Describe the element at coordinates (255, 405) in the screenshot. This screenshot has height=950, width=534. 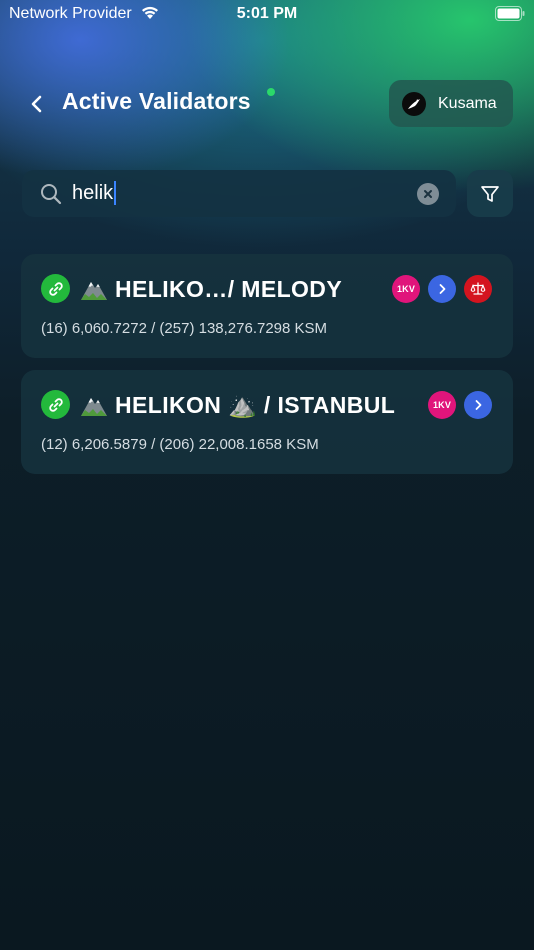
I see `validator-name: HELIKON ⛰️ / ISTANBUL` at that location.